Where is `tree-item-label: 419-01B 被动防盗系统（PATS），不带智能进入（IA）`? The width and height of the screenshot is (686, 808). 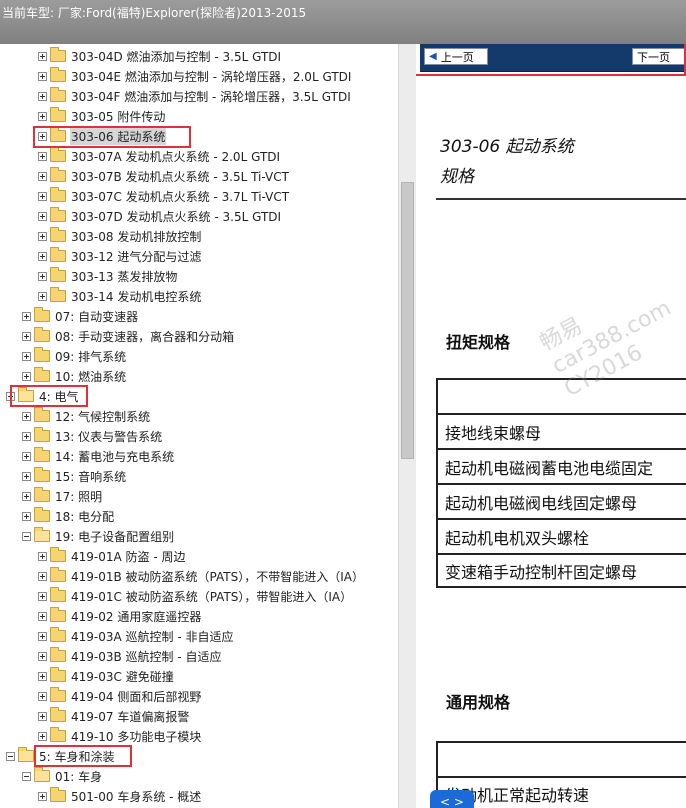
tree-item-label: 419-01B 被动防盗系统（PATS），不带智能进入（IA） is located at coordinates (217, 576).